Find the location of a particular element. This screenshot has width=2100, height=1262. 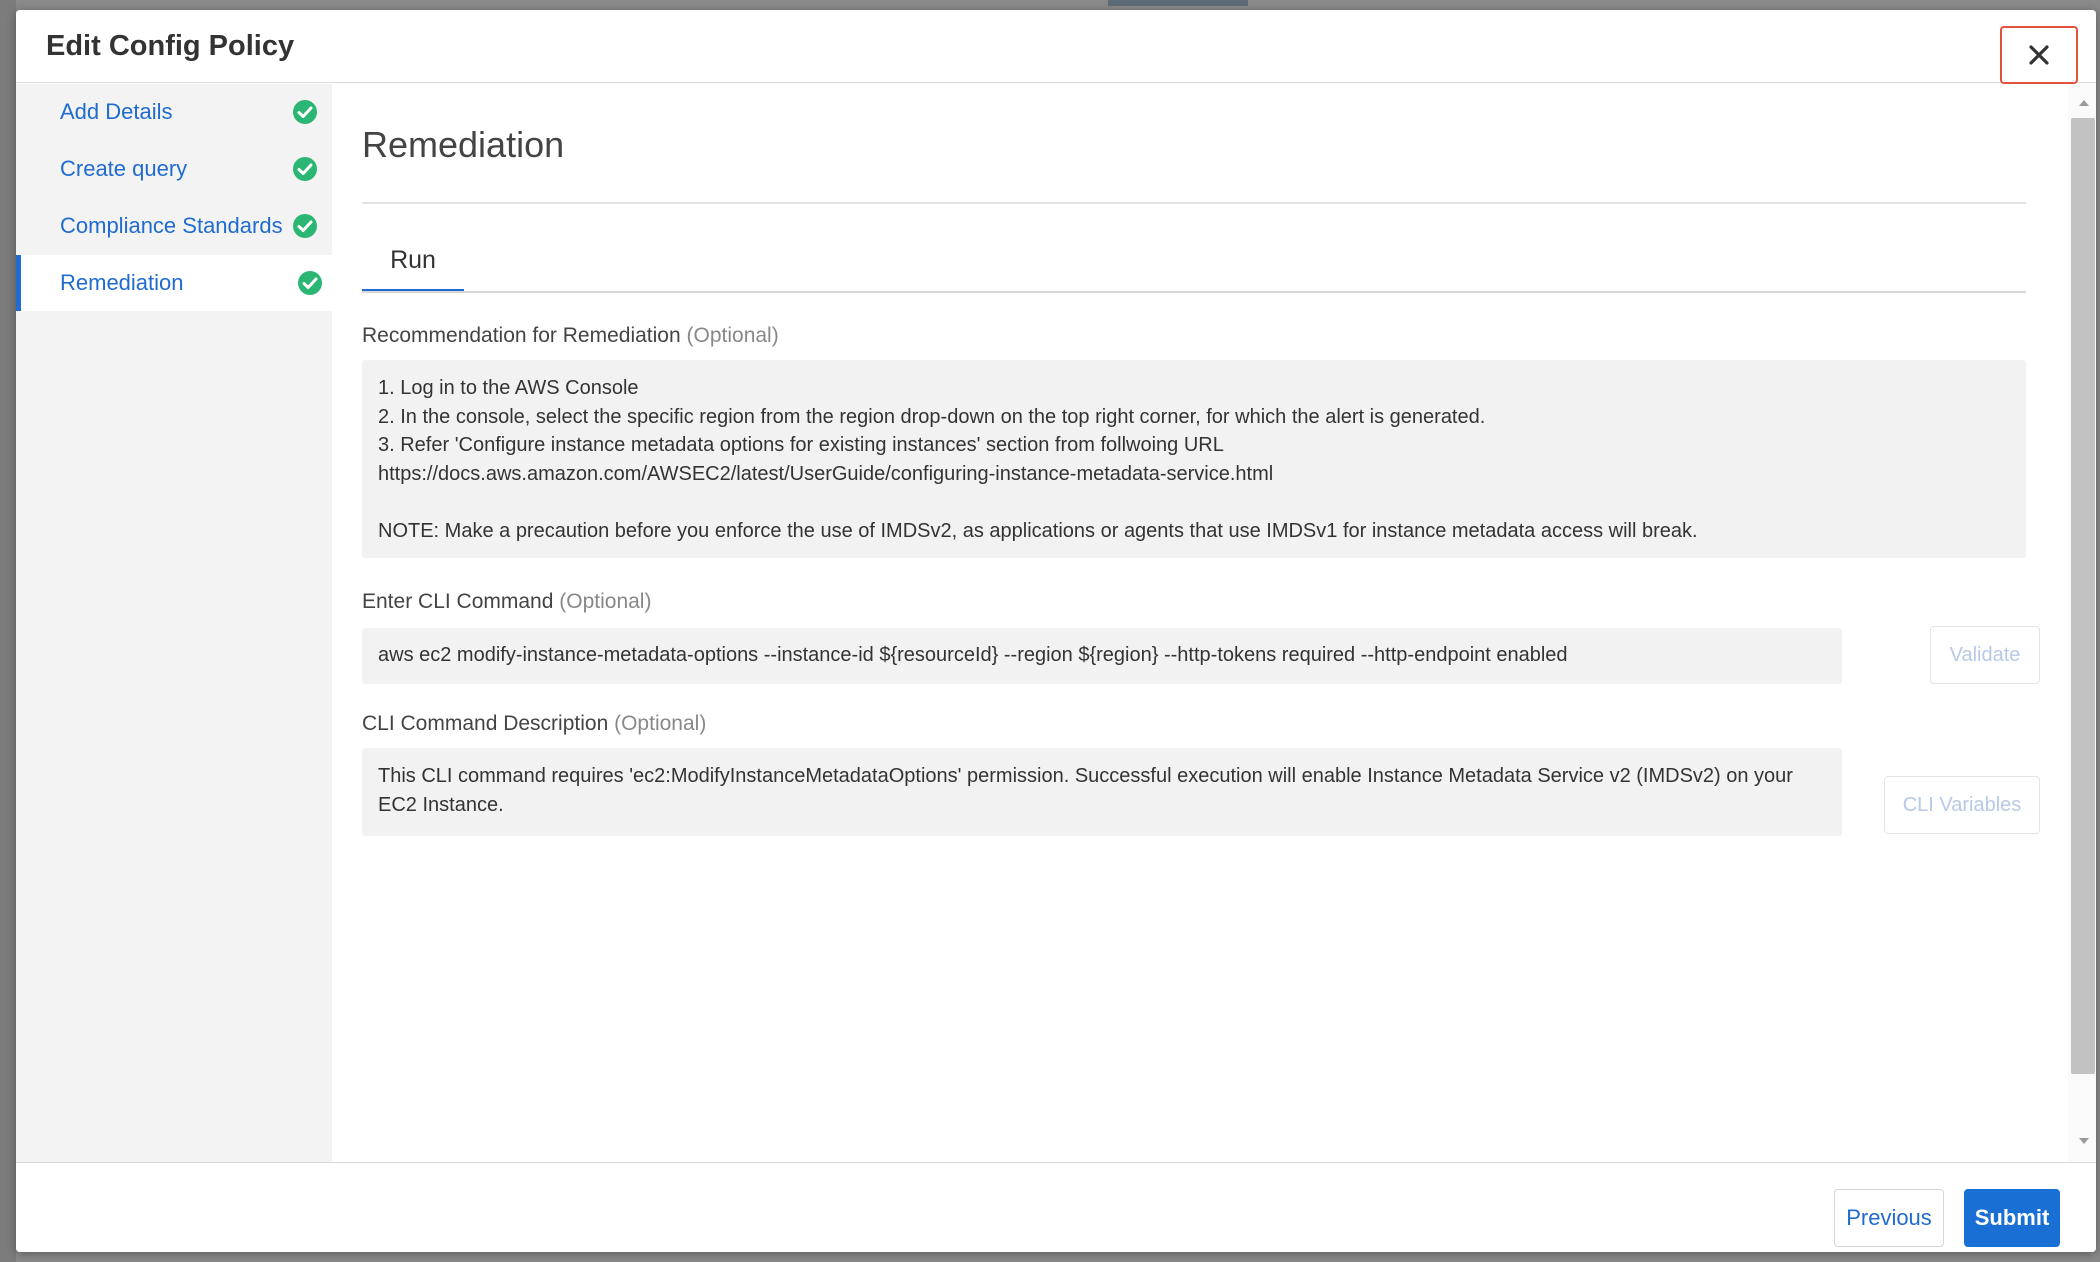

cli-description-label: CLI Command Description (Optional) is located at coordinates (534, 724).